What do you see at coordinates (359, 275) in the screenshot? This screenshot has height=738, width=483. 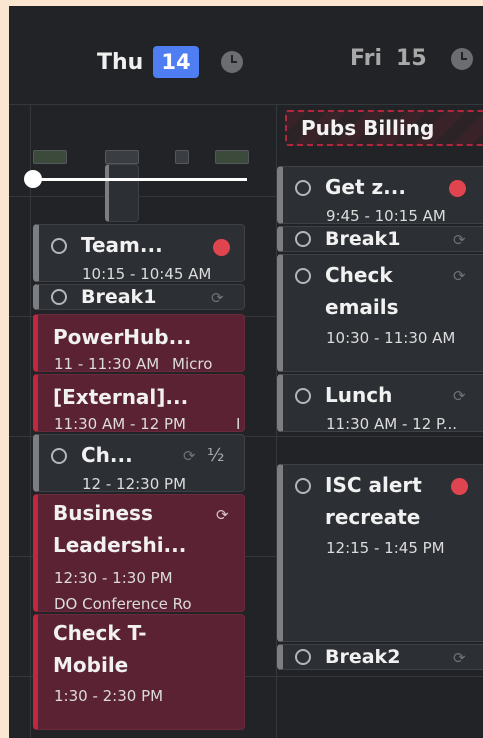 I see `event-title-line1: Check` at bounding box center [359, 275].